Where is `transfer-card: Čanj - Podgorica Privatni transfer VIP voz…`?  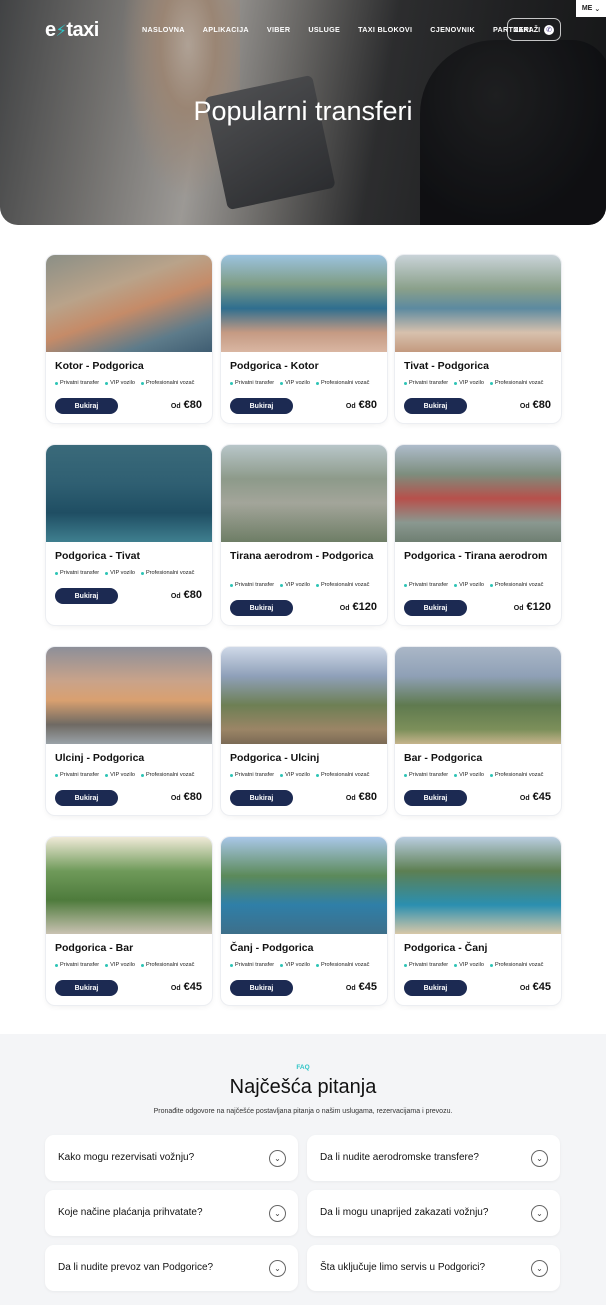 transfer-card: Čanj - Podgorica Privatni transfer VIP voz… is located at coordinates (304, 921).